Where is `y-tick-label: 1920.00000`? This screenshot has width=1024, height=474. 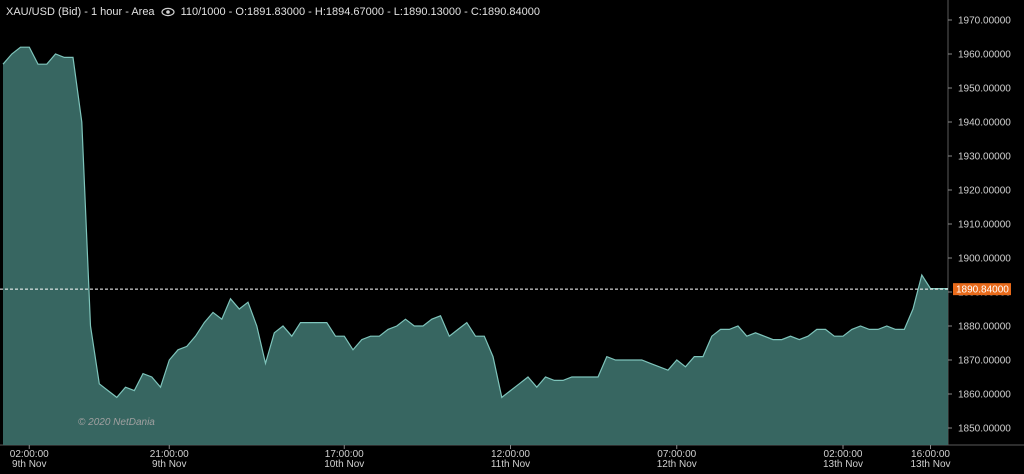 y-tick-label: 1920.00000 is located at coordinates (984, 191).